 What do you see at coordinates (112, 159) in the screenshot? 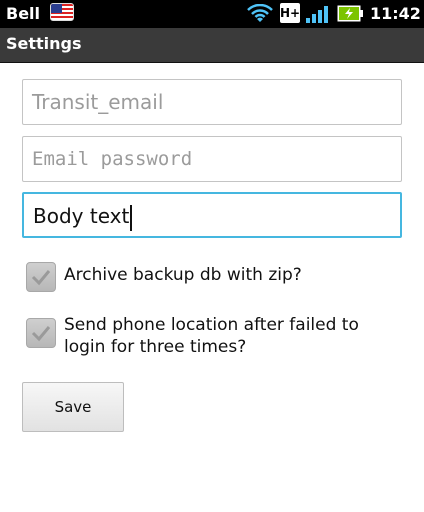
I see `email-password-placeholder: Email password` at bounding box center [112, 159].